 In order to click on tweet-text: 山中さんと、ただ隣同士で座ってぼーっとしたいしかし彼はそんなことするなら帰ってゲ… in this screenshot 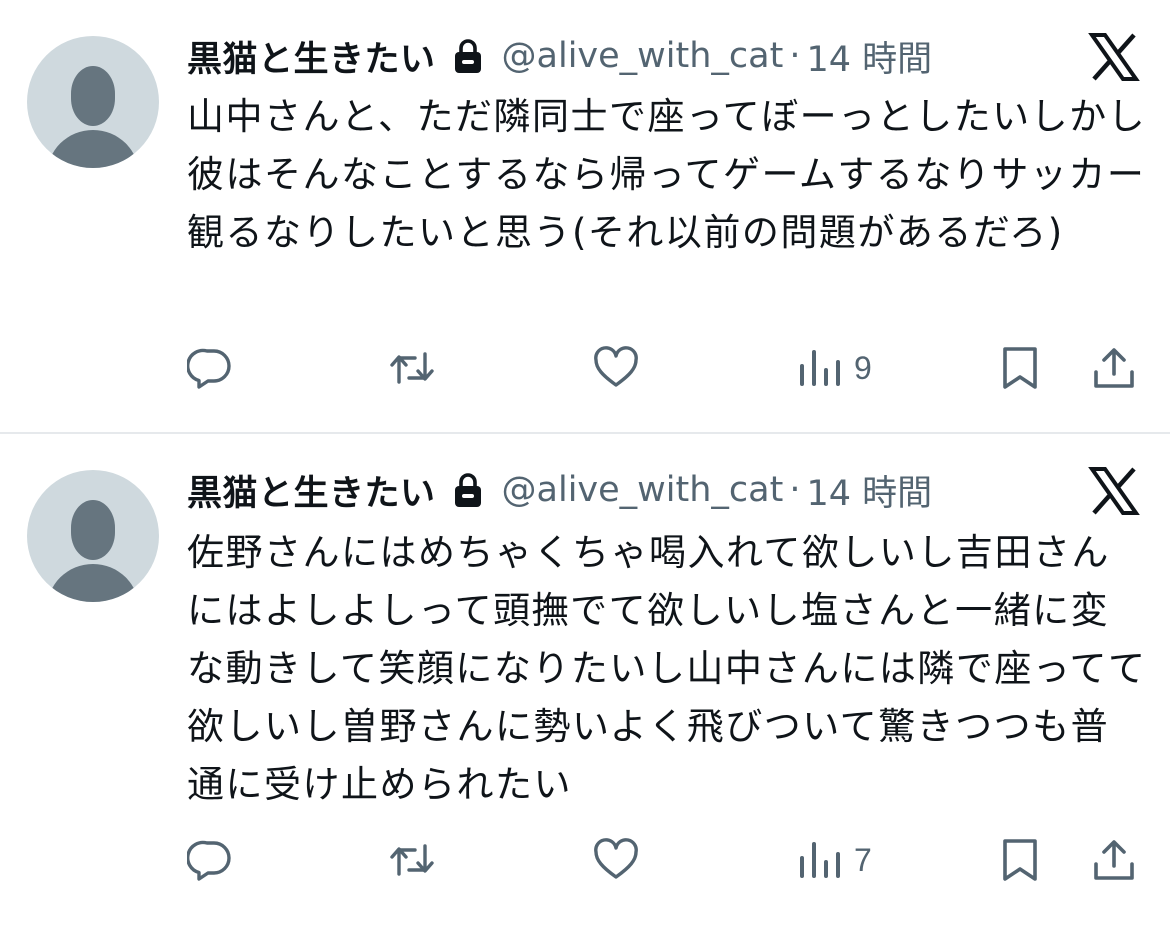, I will do `click(667, 174)`.